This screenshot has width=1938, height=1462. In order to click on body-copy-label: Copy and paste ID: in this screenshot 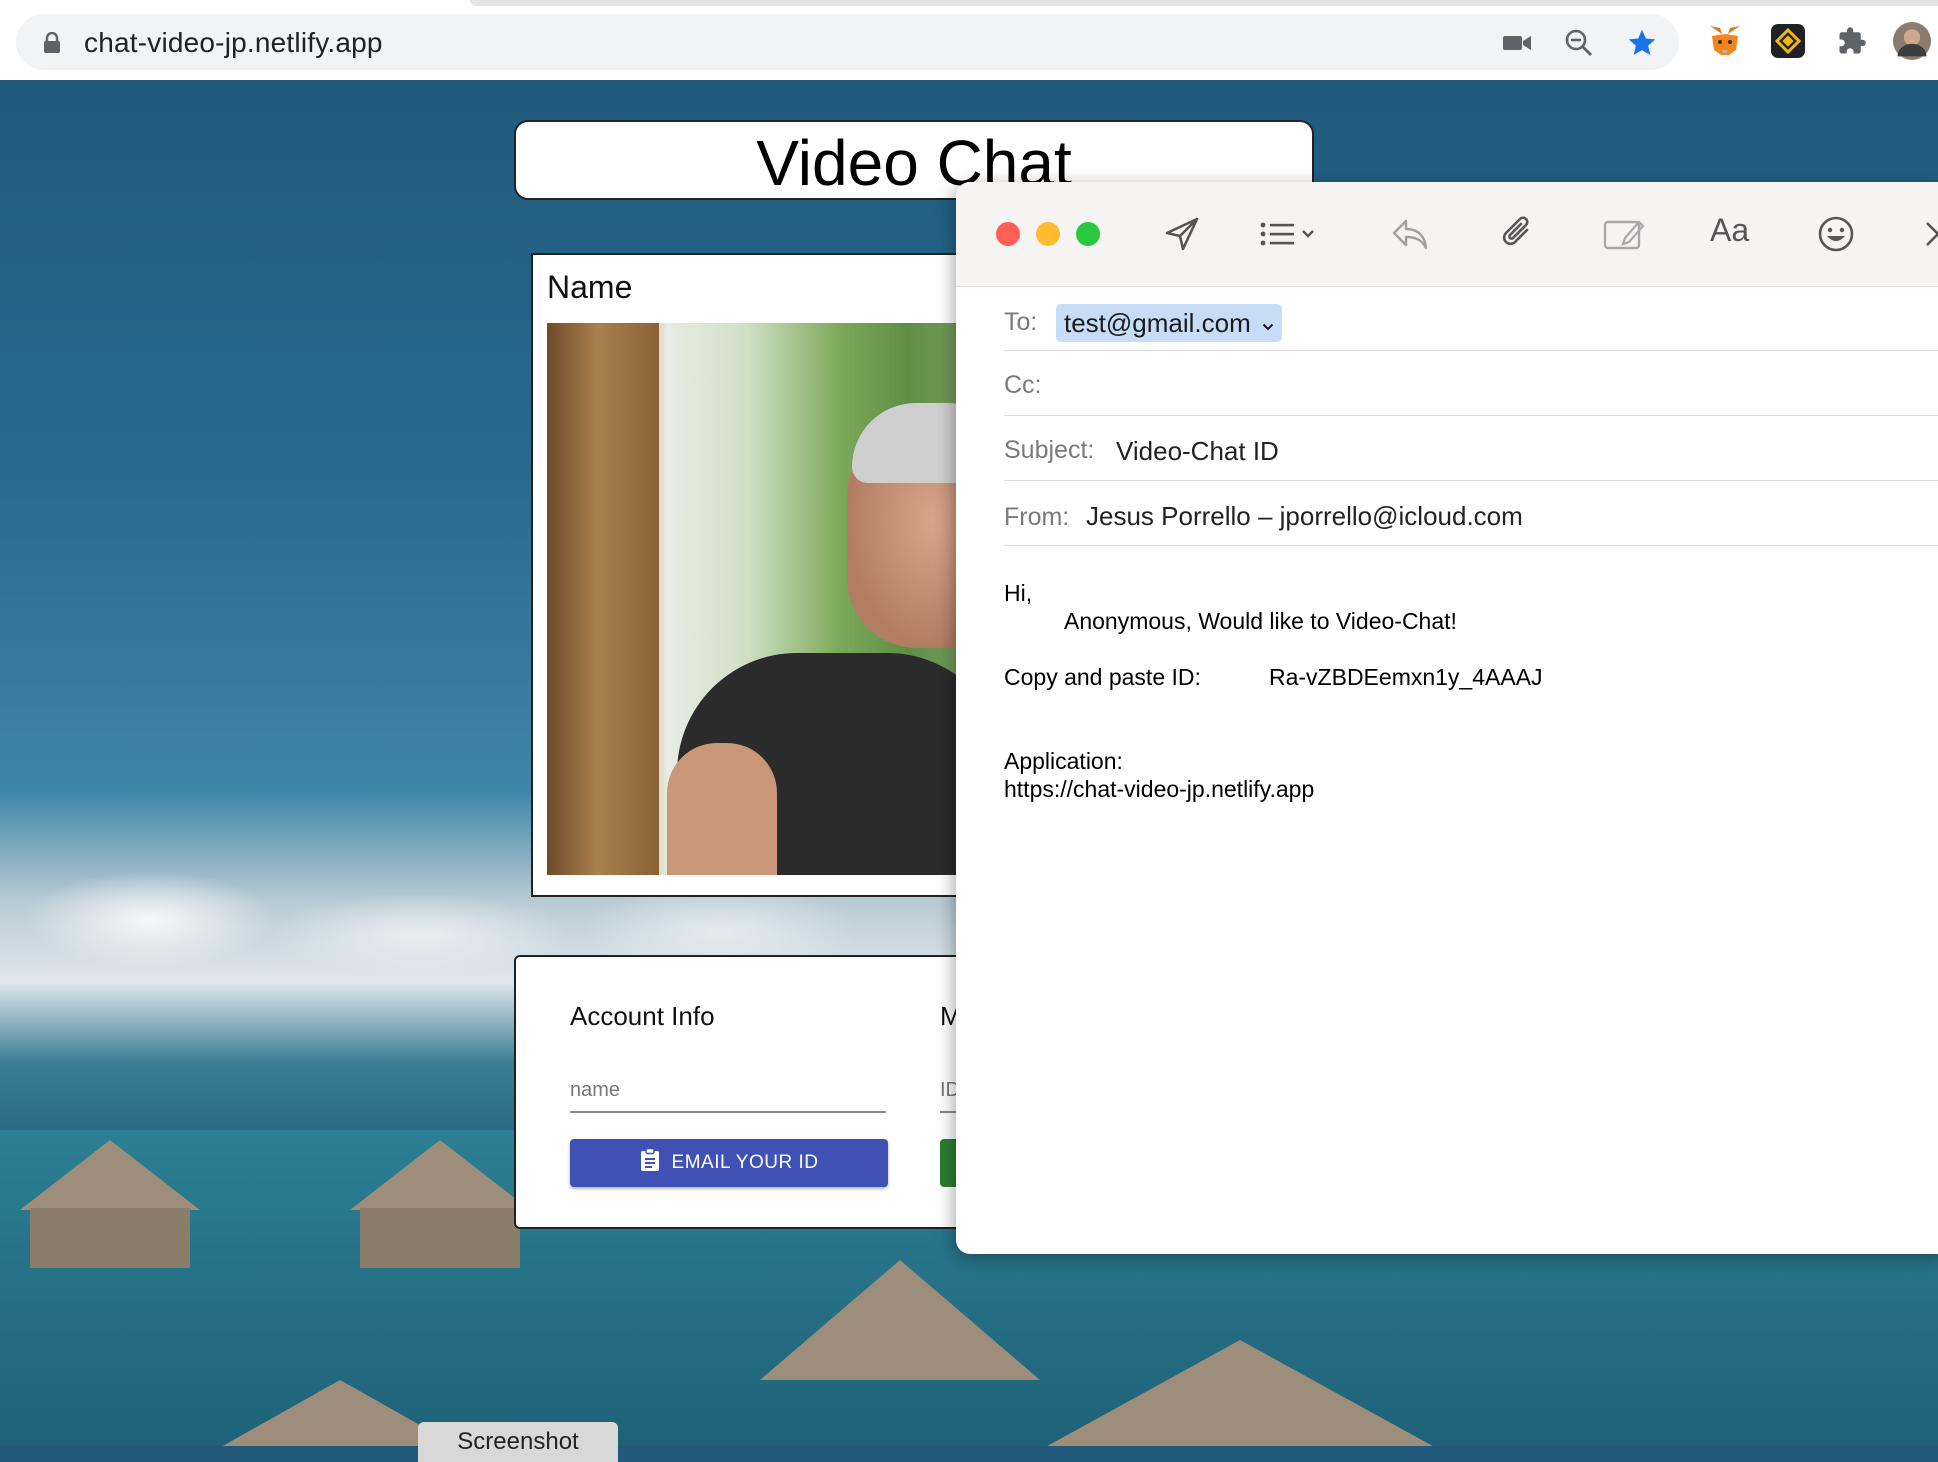, I will do `click(1102, 677)`.